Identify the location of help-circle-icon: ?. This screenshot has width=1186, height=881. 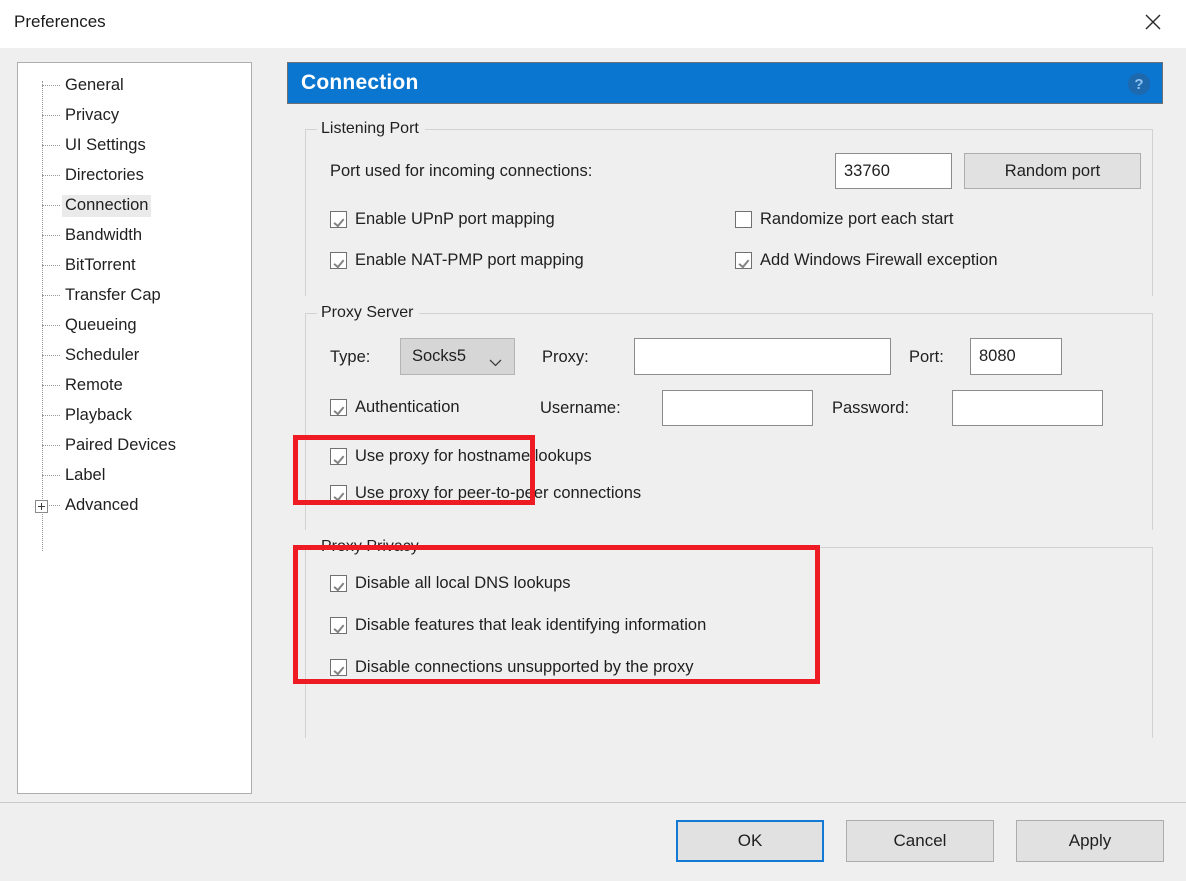
(1139, 84).